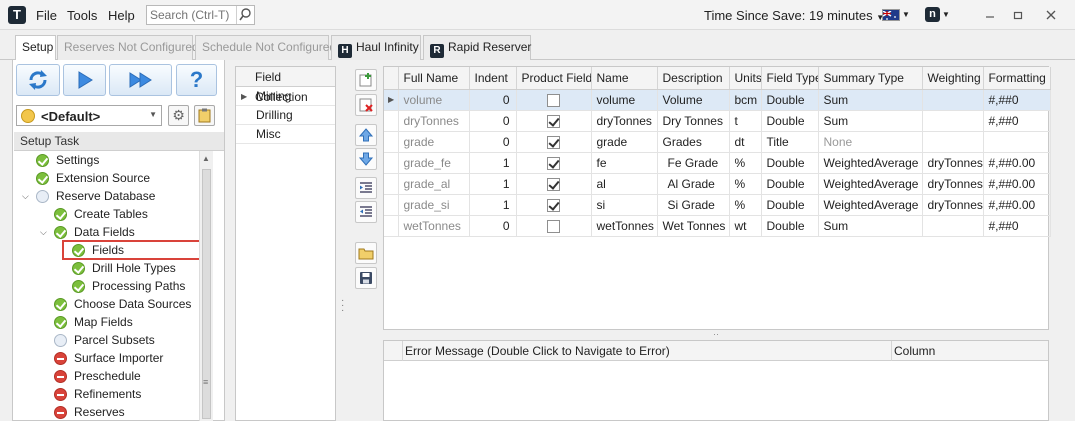 The height and width of the screenshot is (421, 1075). What do you see at coordinates (366, 188) in the screenshot?
I see `indent-icon` at bounding box center [366, 188].